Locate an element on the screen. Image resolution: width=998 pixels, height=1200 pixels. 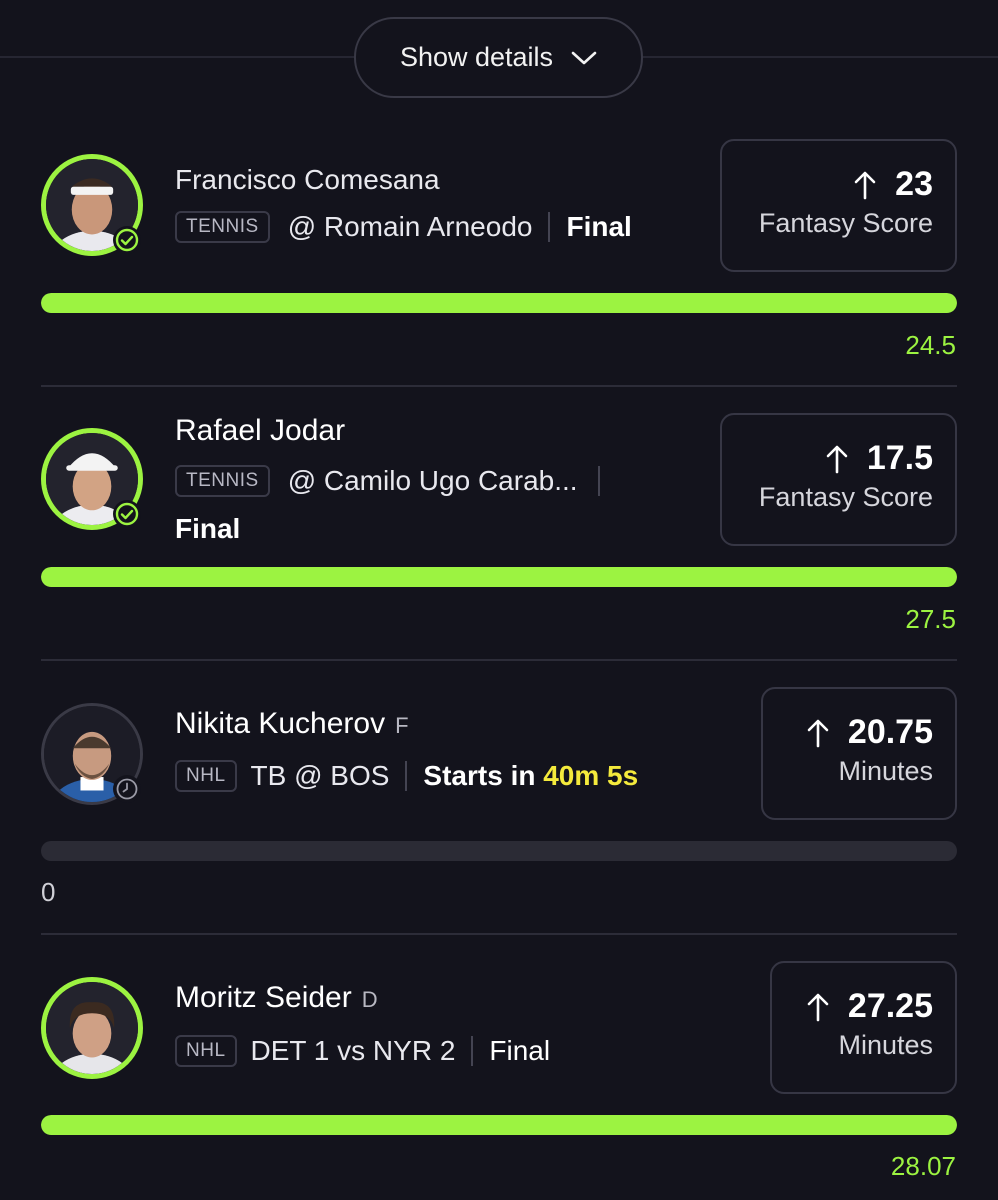
actual-value: 27.5 is located at coordinates (930, 619).